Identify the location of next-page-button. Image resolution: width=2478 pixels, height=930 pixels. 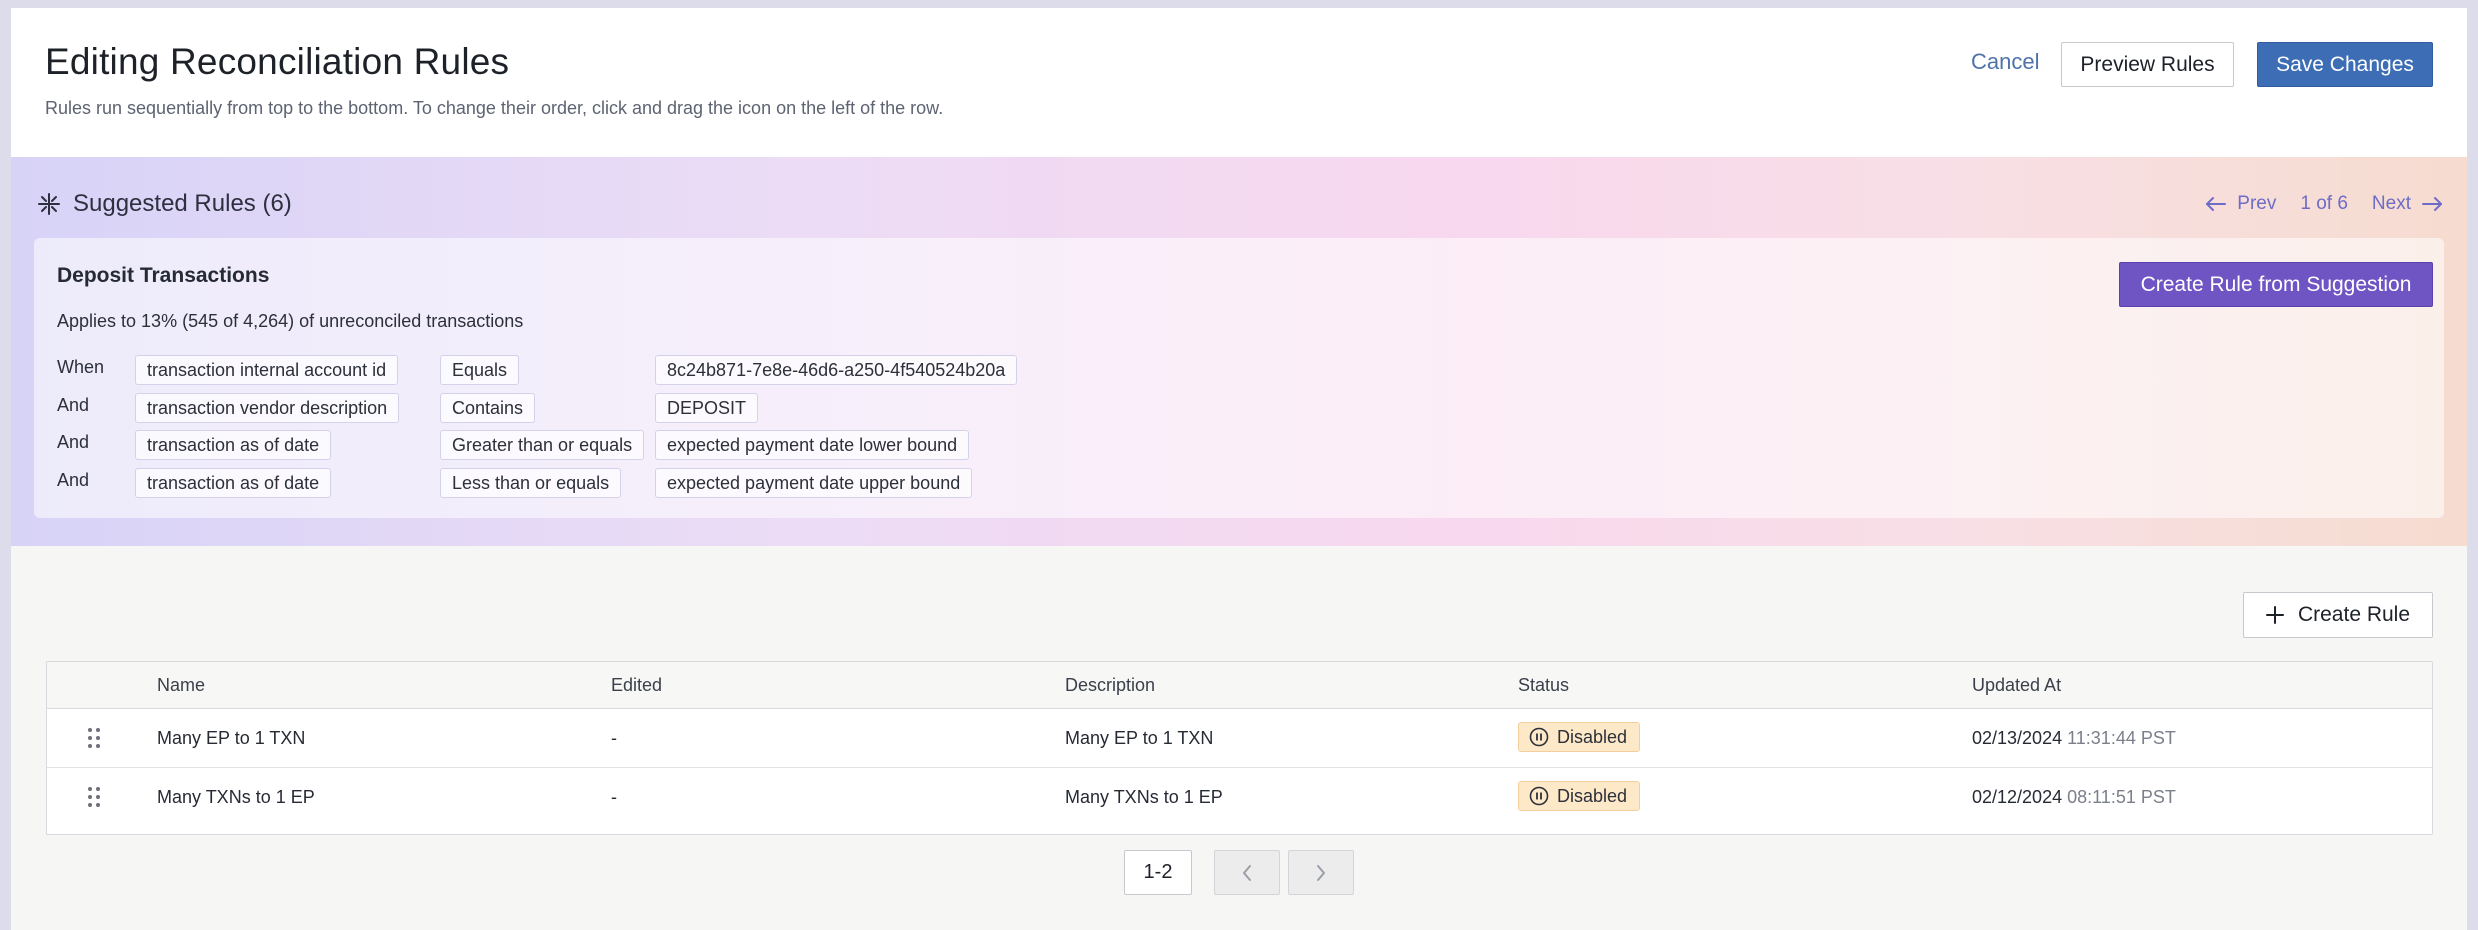
(1321, 872).